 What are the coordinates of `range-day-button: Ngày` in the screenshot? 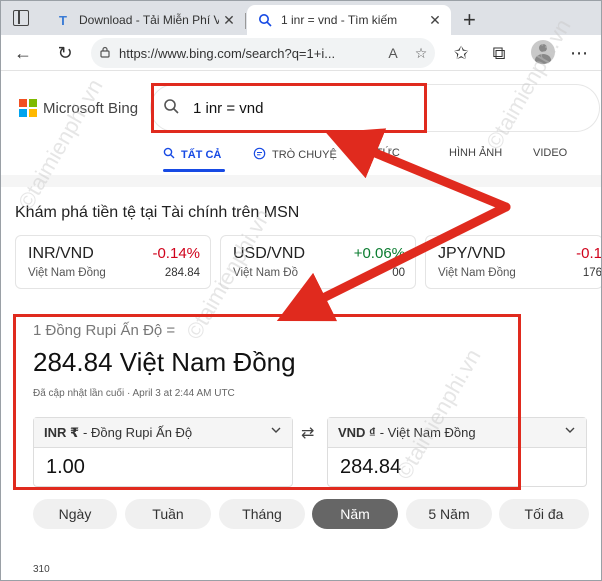 It's located at (75, 514).